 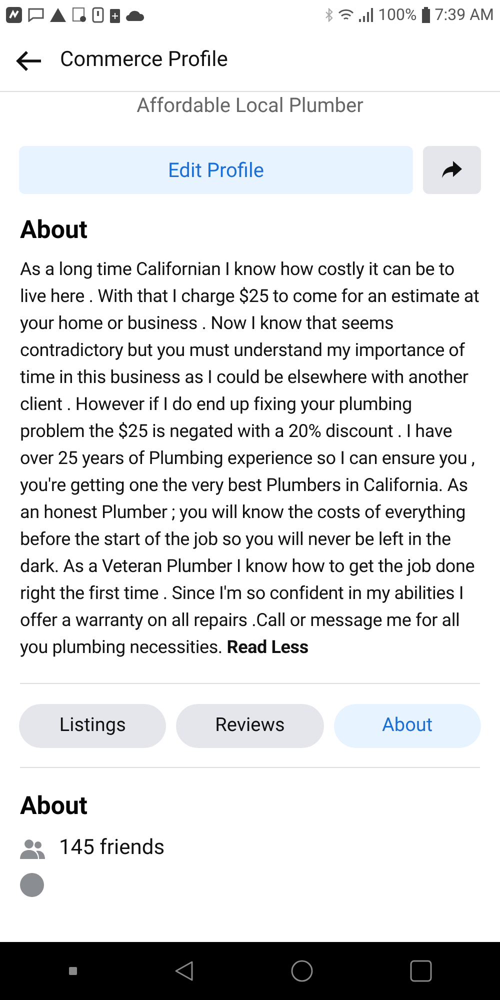 What do you see at coordinates (135, 15) in the screenshot?
I see `cloud-icon` at bounding box center [135, 15].